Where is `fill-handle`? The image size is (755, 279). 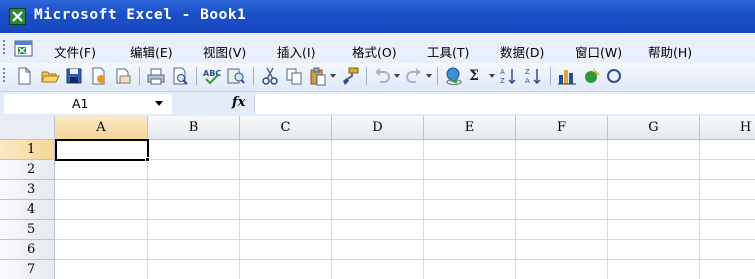 fill-handle is located at coordinates (147, 159).